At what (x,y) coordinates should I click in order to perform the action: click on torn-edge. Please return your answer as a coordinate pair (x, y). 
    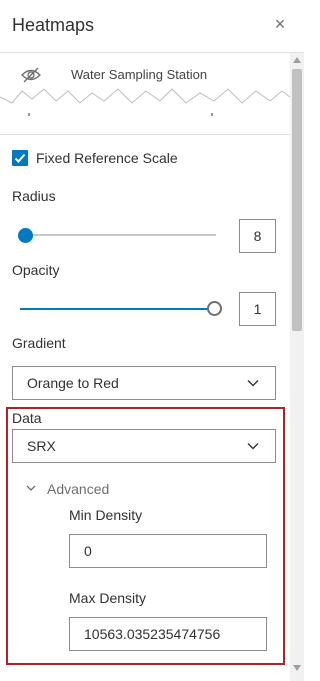
    Looking at the image, I should click on (145, 102).